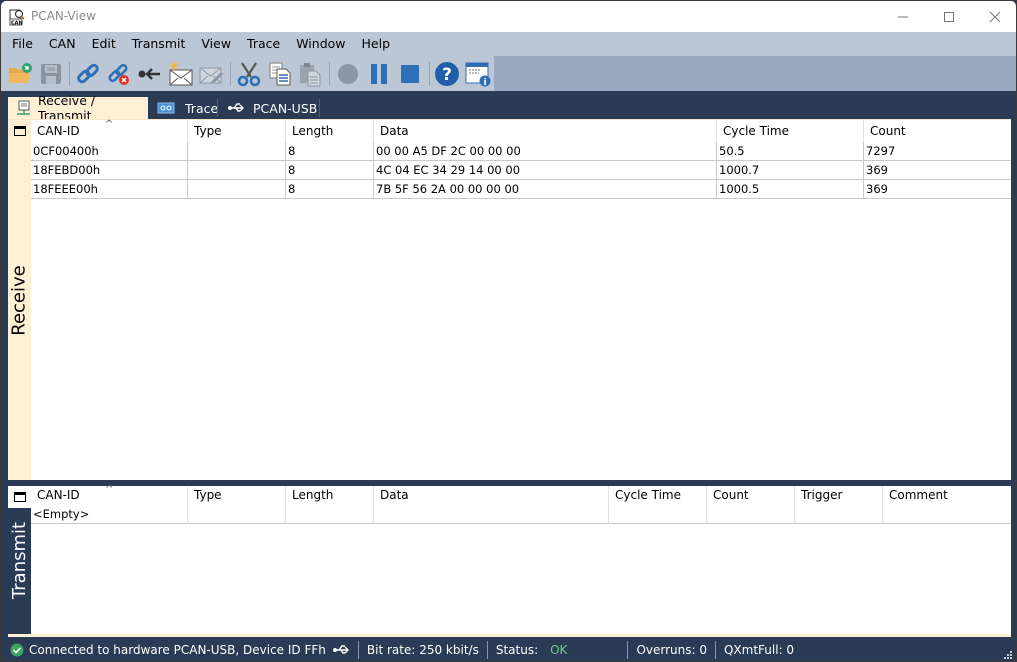 Image resolution: width=1017 pixels, height=662 pixels. I want to click on cell-data: 4C 04 EC 34 29 14 00 00, so click(544, 170).